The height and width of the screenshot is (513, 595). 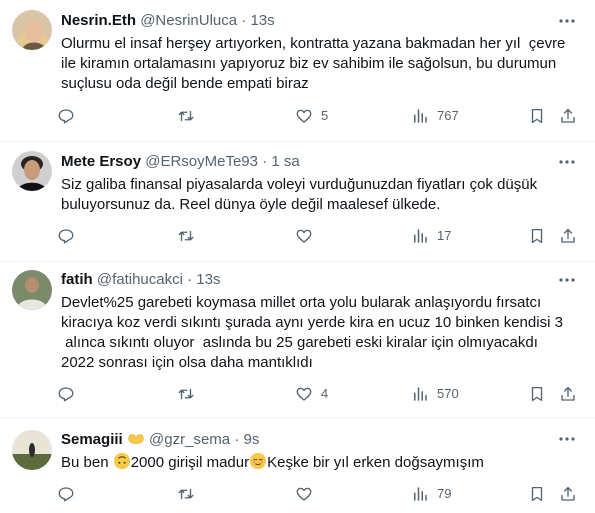 I want to click on views-button: 79, so click(x=431, y=494).